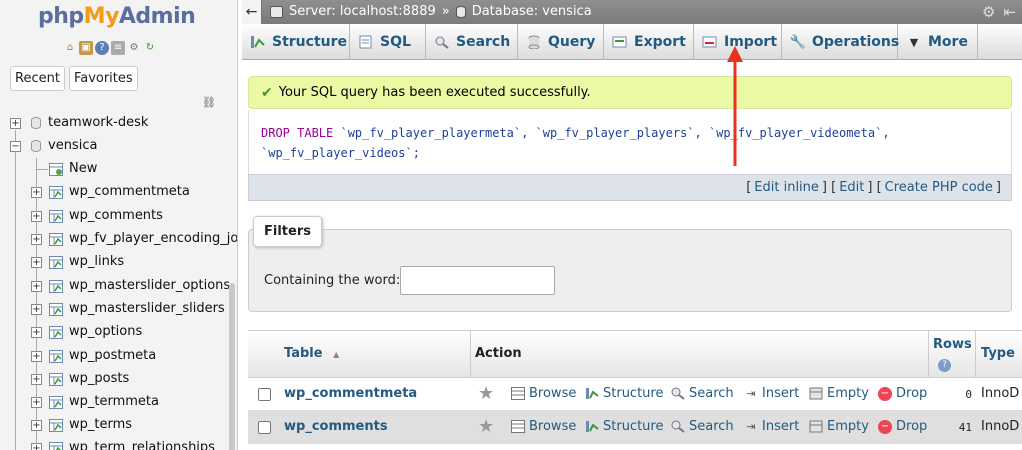 This screenshot has height=450, width=1022. What do you see at coordinates (118, 239) in the screenshot?
I see `tree-item-table: + wp_fv_player_encoding_jo` at bounding box center [118, 239].